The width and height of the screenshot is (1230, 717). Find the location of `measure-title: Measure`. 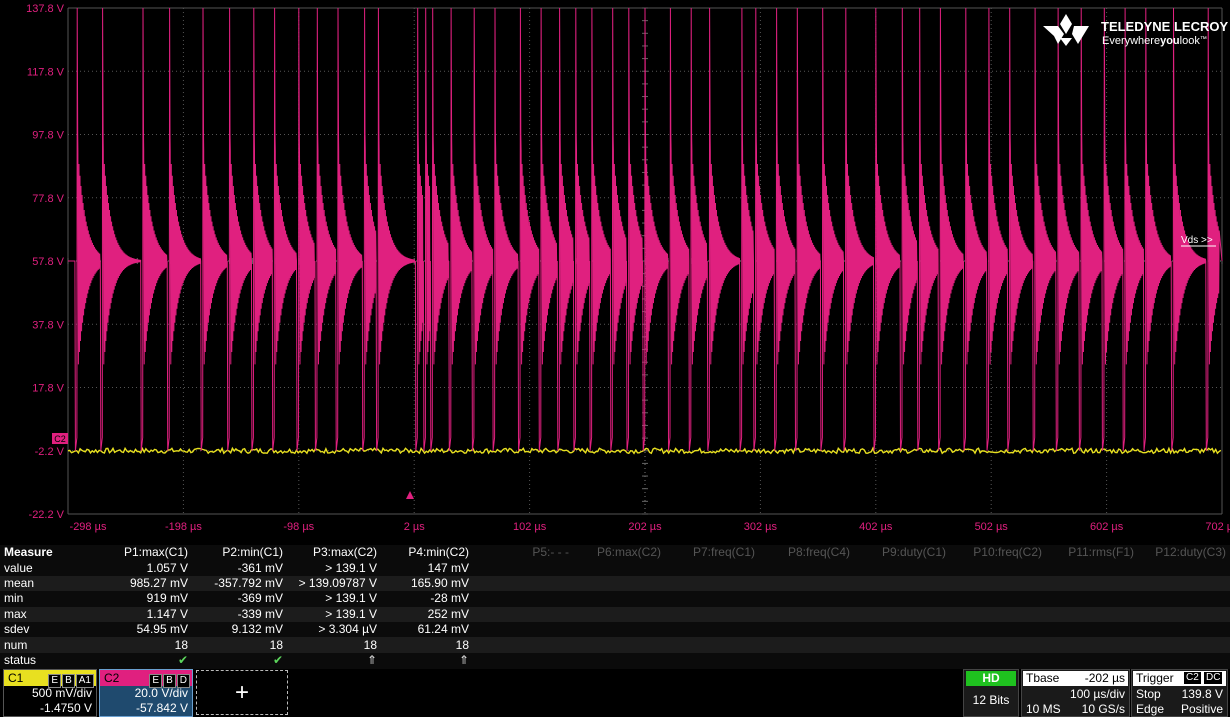

measure-title: Measure is located at coordinates (28, 552).